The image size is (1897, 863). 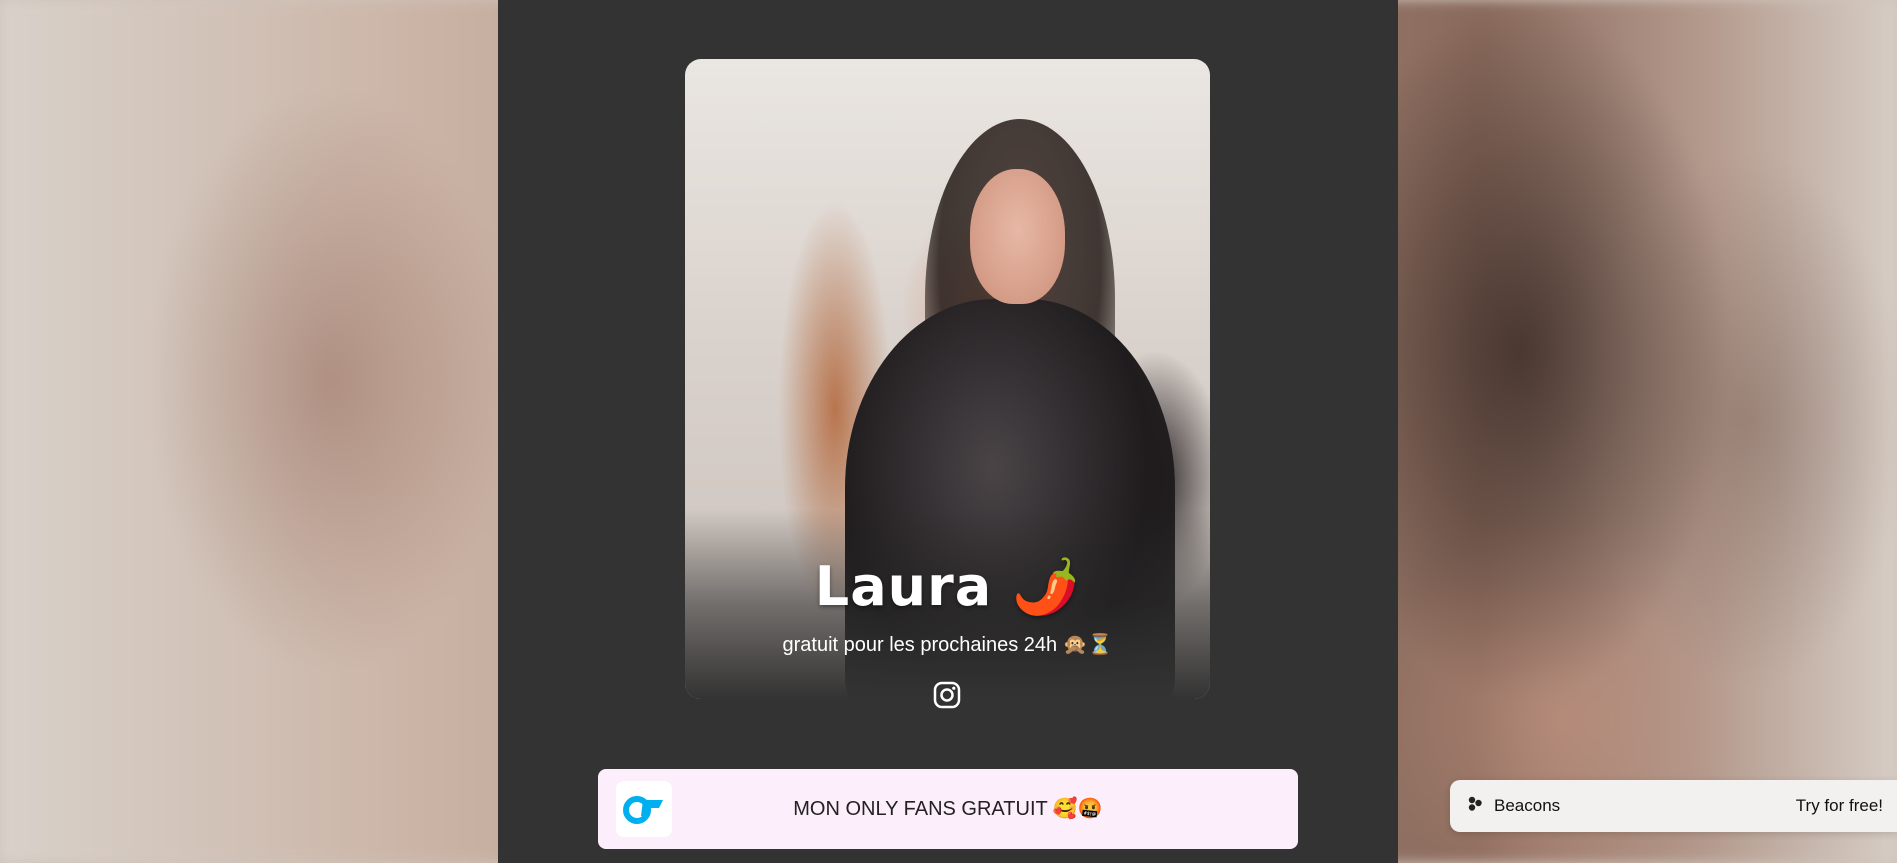 What do you see at coordinates (644, 809) in the screenshot?
I see `onlyfans-icon` at bounding box center [644, 809].